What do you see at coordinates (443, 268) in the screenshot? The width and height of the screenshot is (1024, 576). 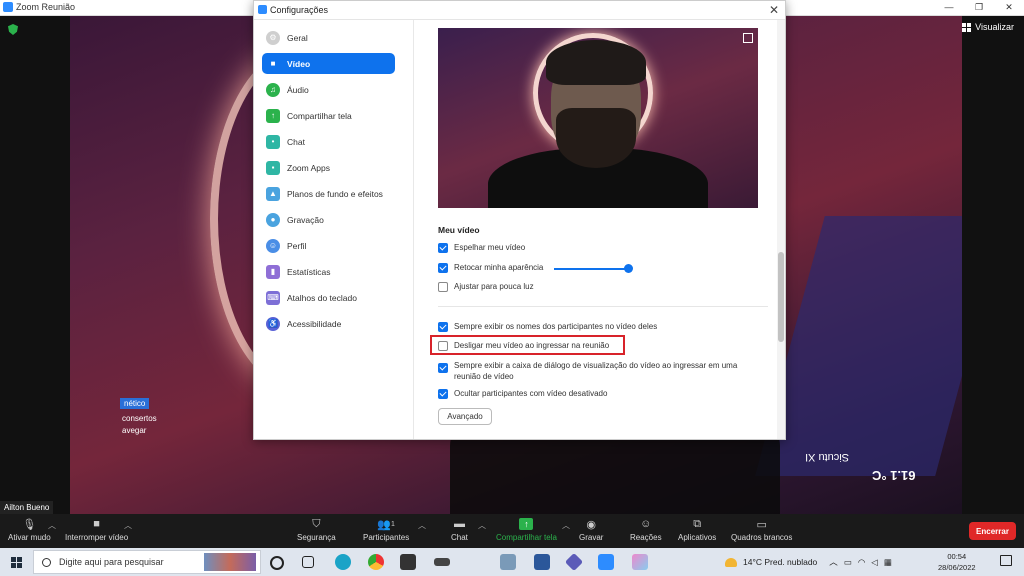 I see `touch-up-checkbox` at bounding box center [443, 268].